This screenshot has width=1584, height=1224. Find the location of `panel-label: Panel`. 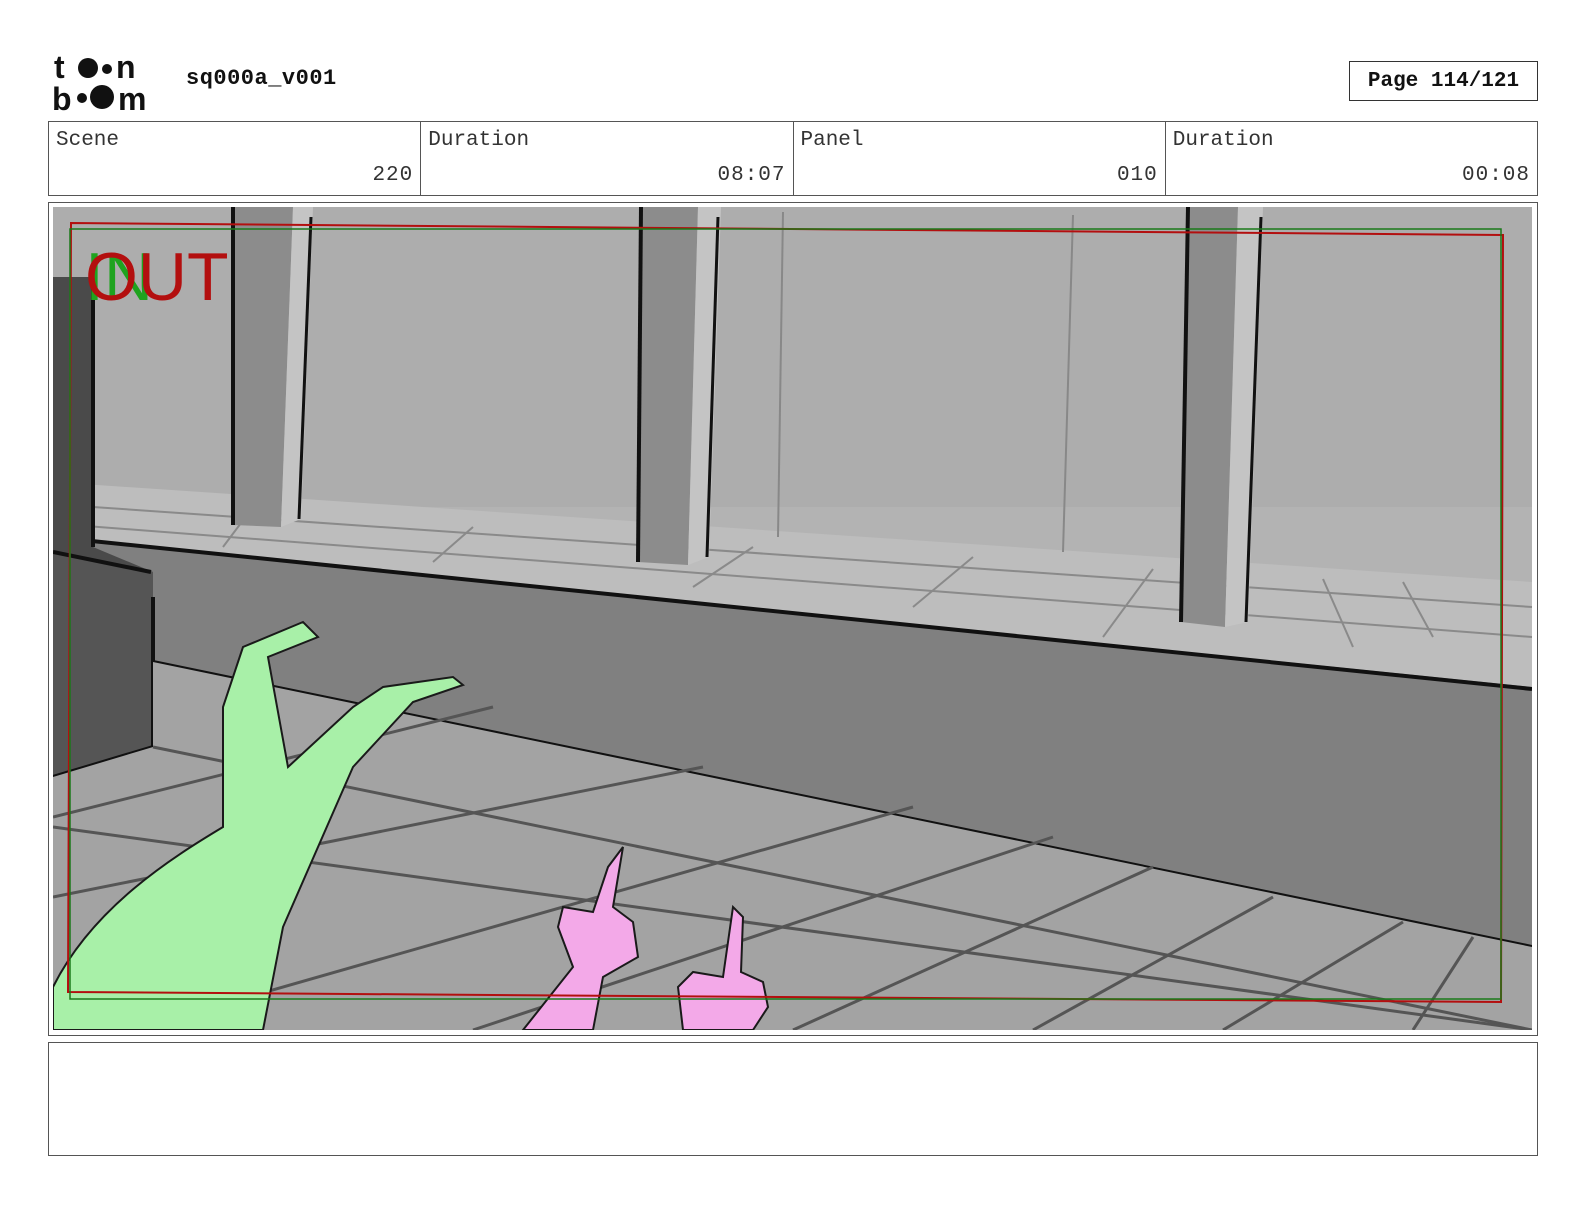

panel-label: Panel is located at coordinates (832, 140).